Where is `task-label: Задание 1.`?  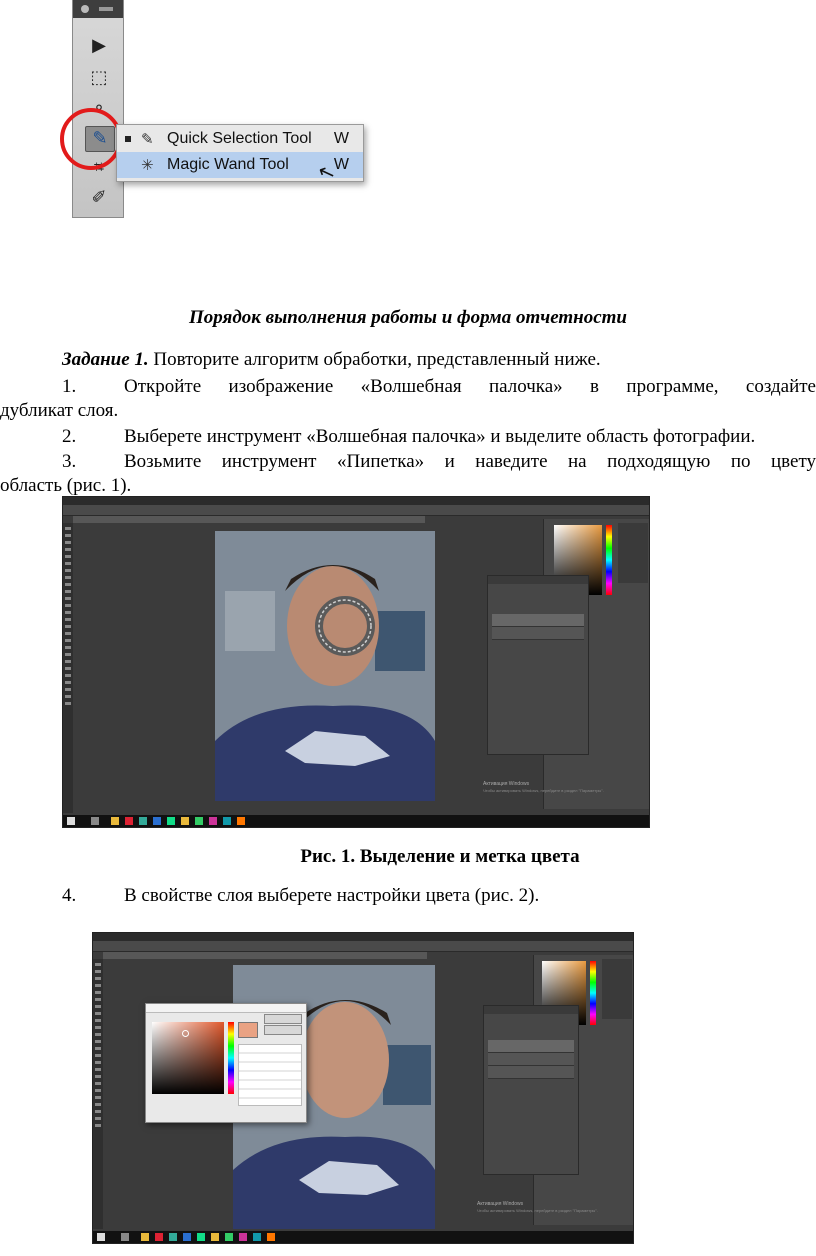
task-label: Задание 1. is located at coordinates (105, 359).